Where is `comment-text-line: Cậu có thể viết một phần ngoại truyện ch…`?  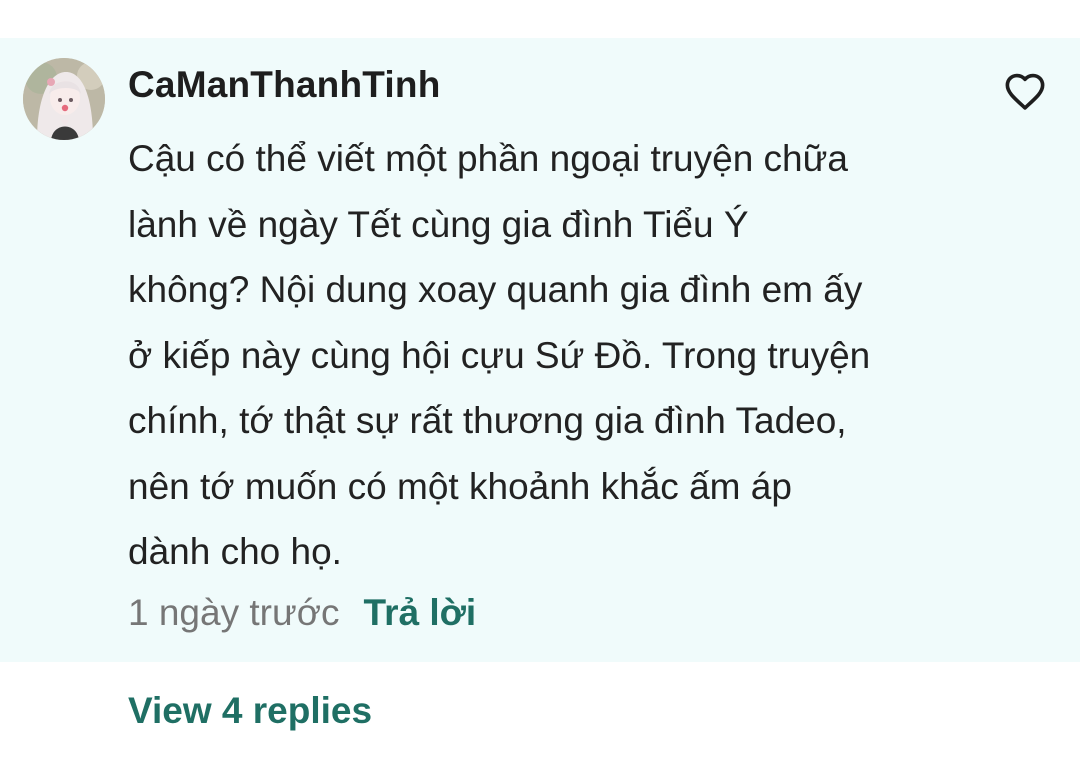 comment-text-line: Cậu có thể viết một phần ngoại truyện ch… is located at coordinates (488, 158).